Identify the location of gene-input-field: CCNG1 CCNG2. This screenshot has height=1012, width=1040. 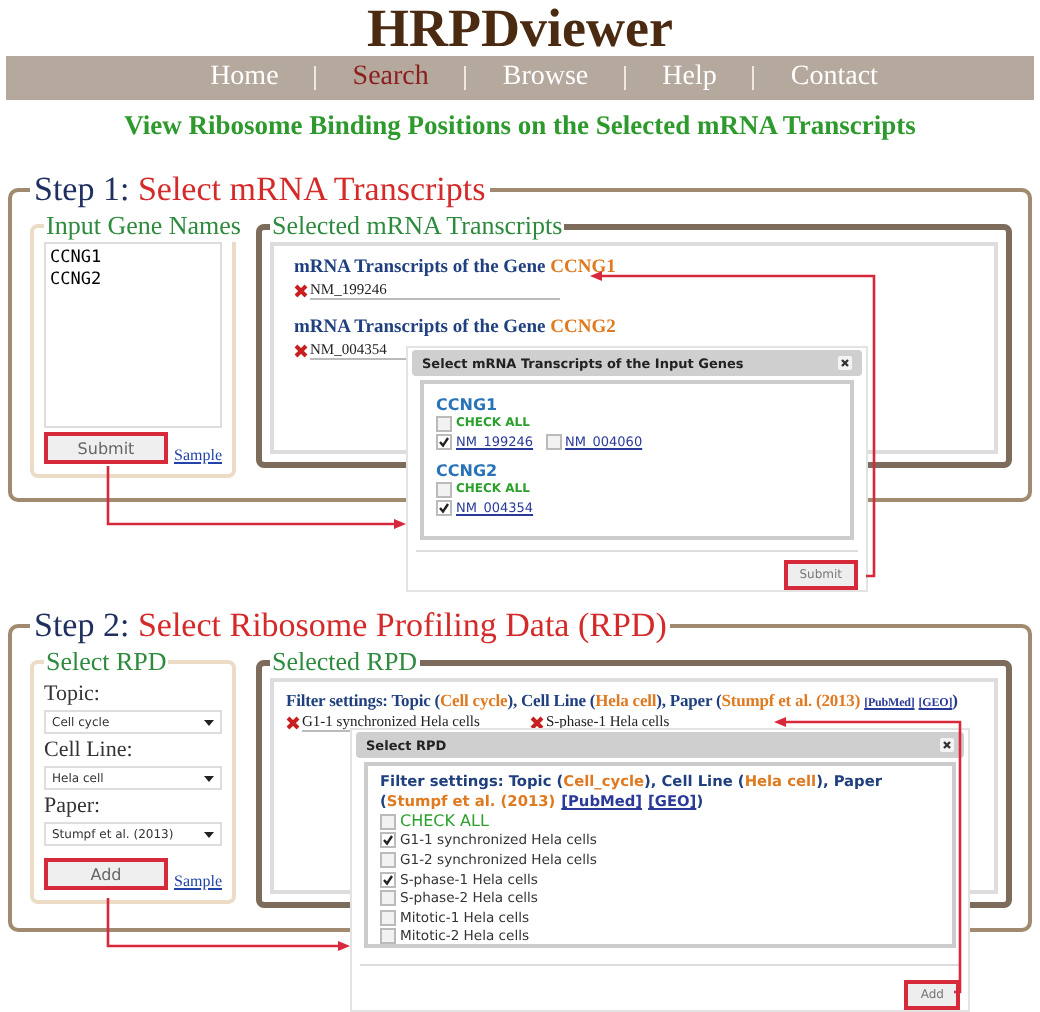
(133, 335).